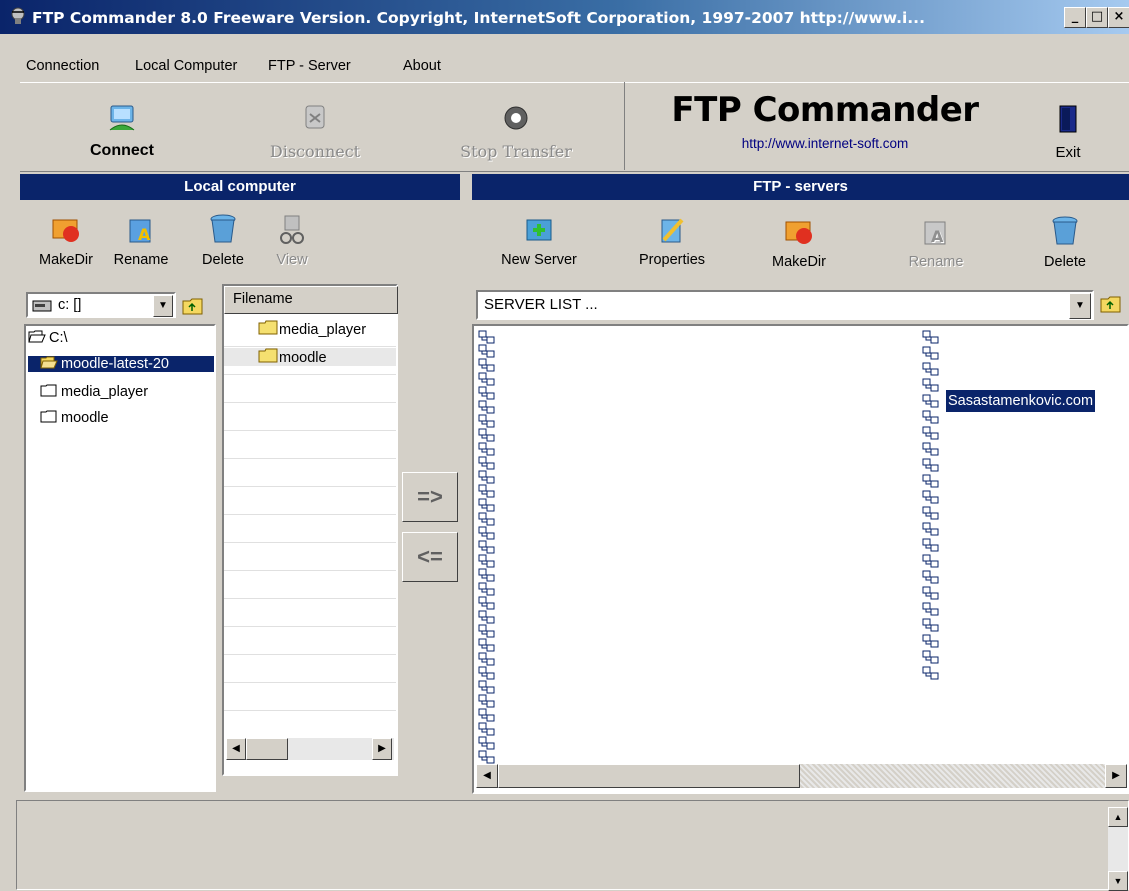 The image size is (1129, 891). Describe the element at coordinates (1097, 17) in the screenshot. I see `maximize-button: □` at that location.